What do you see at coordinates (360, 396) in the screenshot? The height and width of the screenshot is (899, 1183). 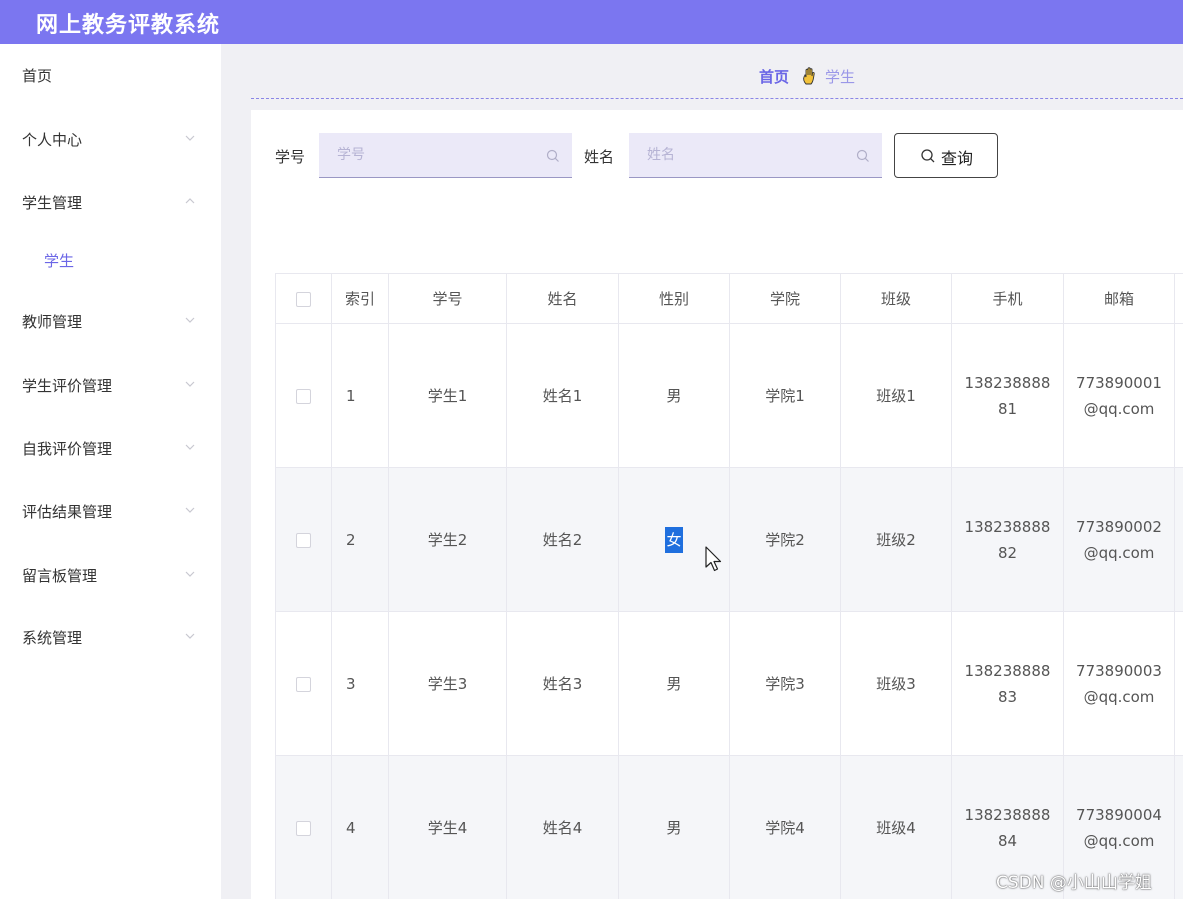 I see `index-cell: 1` at bounding box center [360, 396].